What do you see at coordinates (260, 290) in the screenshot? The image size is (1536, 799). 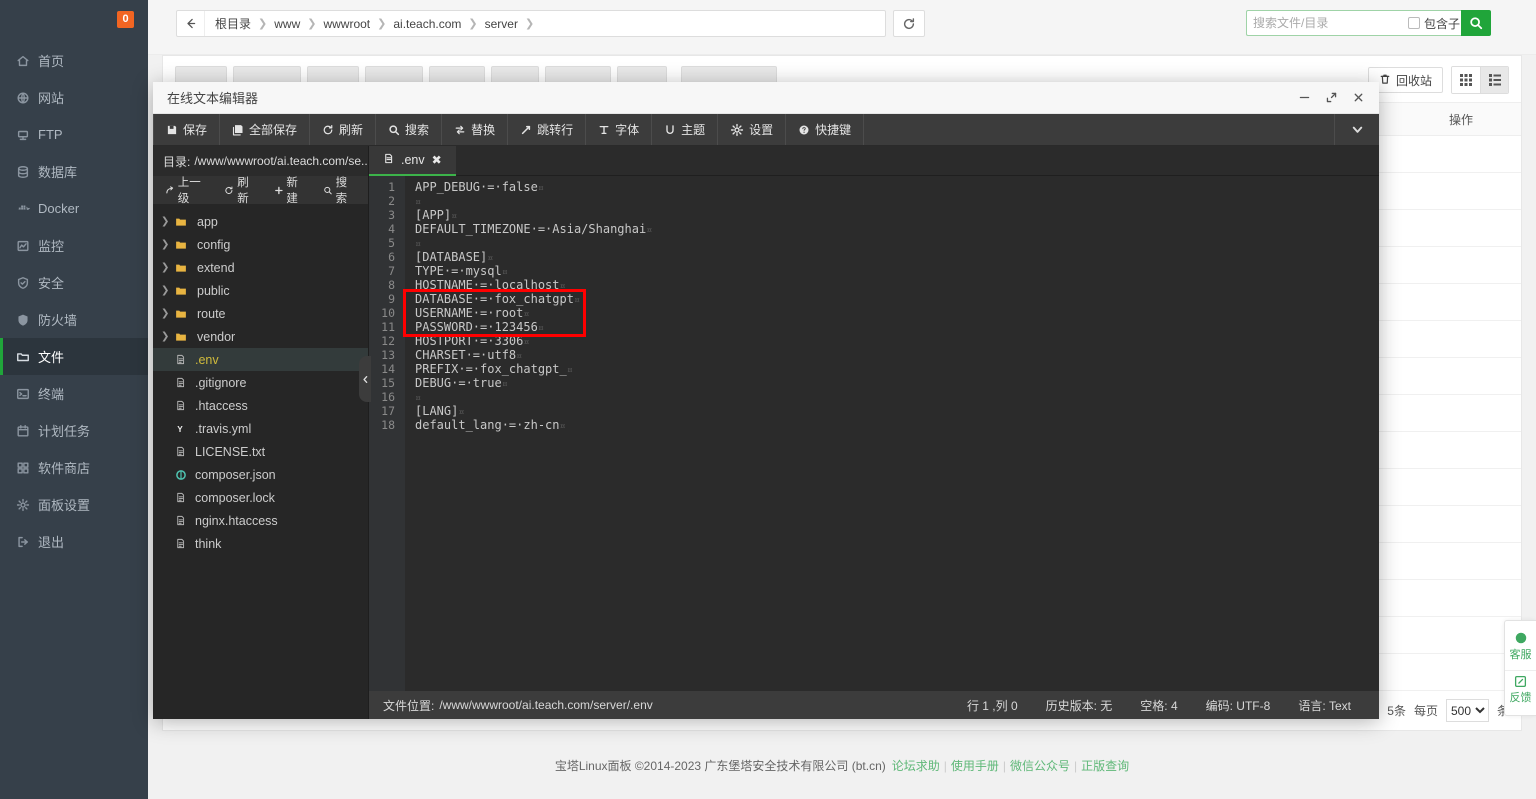 I see `tree-folder-node: ❯ public` at bounding box center [260, 290].